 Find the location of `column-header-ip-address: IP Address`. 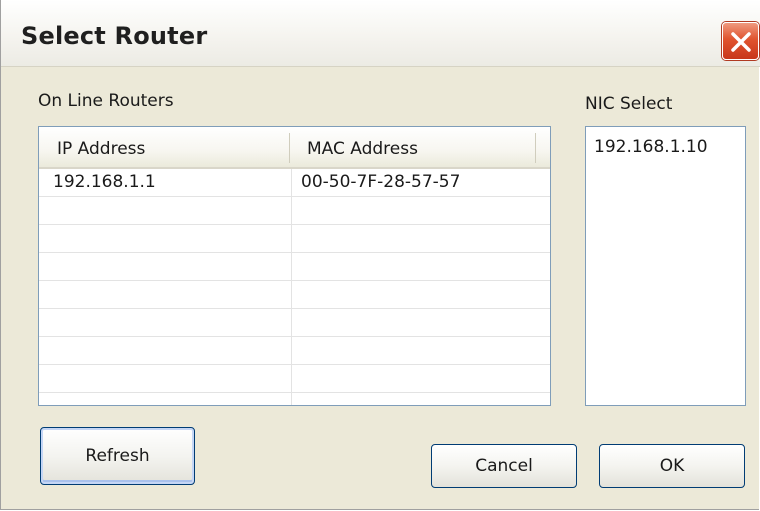

column-header-ip-address: IP Address is located at coordinates (101, 149).